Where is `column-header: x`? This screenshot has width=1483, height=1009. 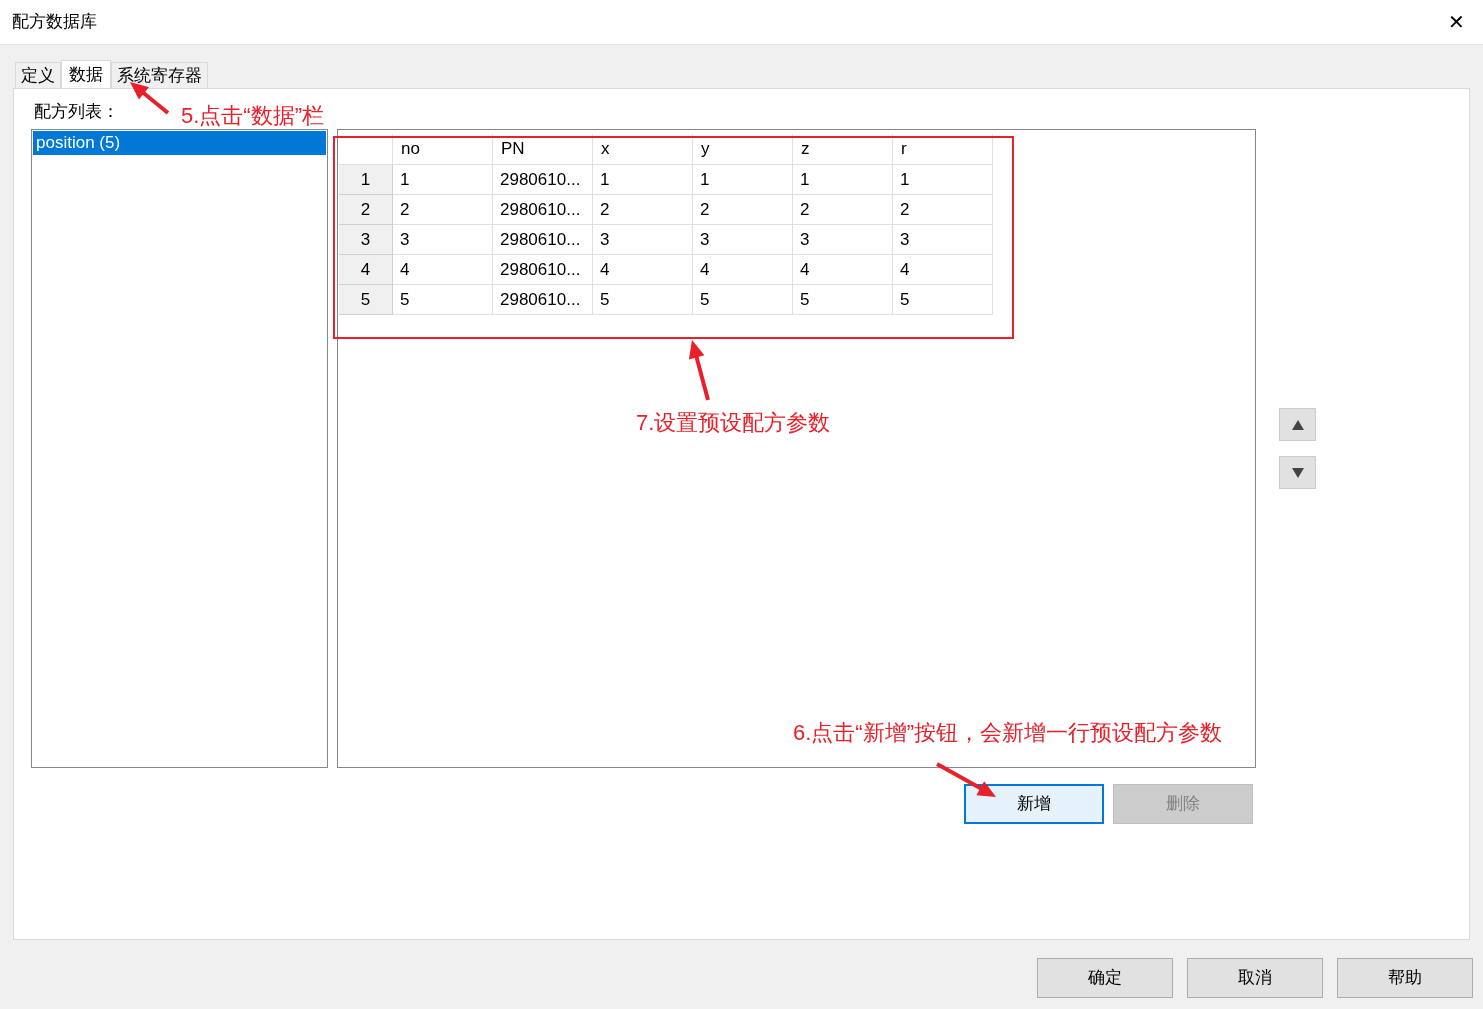
column-header: x is located at coordinates (643, 149).